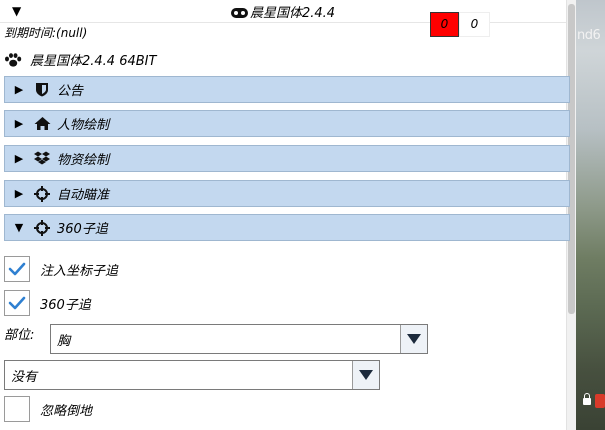  I want to click on paw-icon, so click(13, 59).